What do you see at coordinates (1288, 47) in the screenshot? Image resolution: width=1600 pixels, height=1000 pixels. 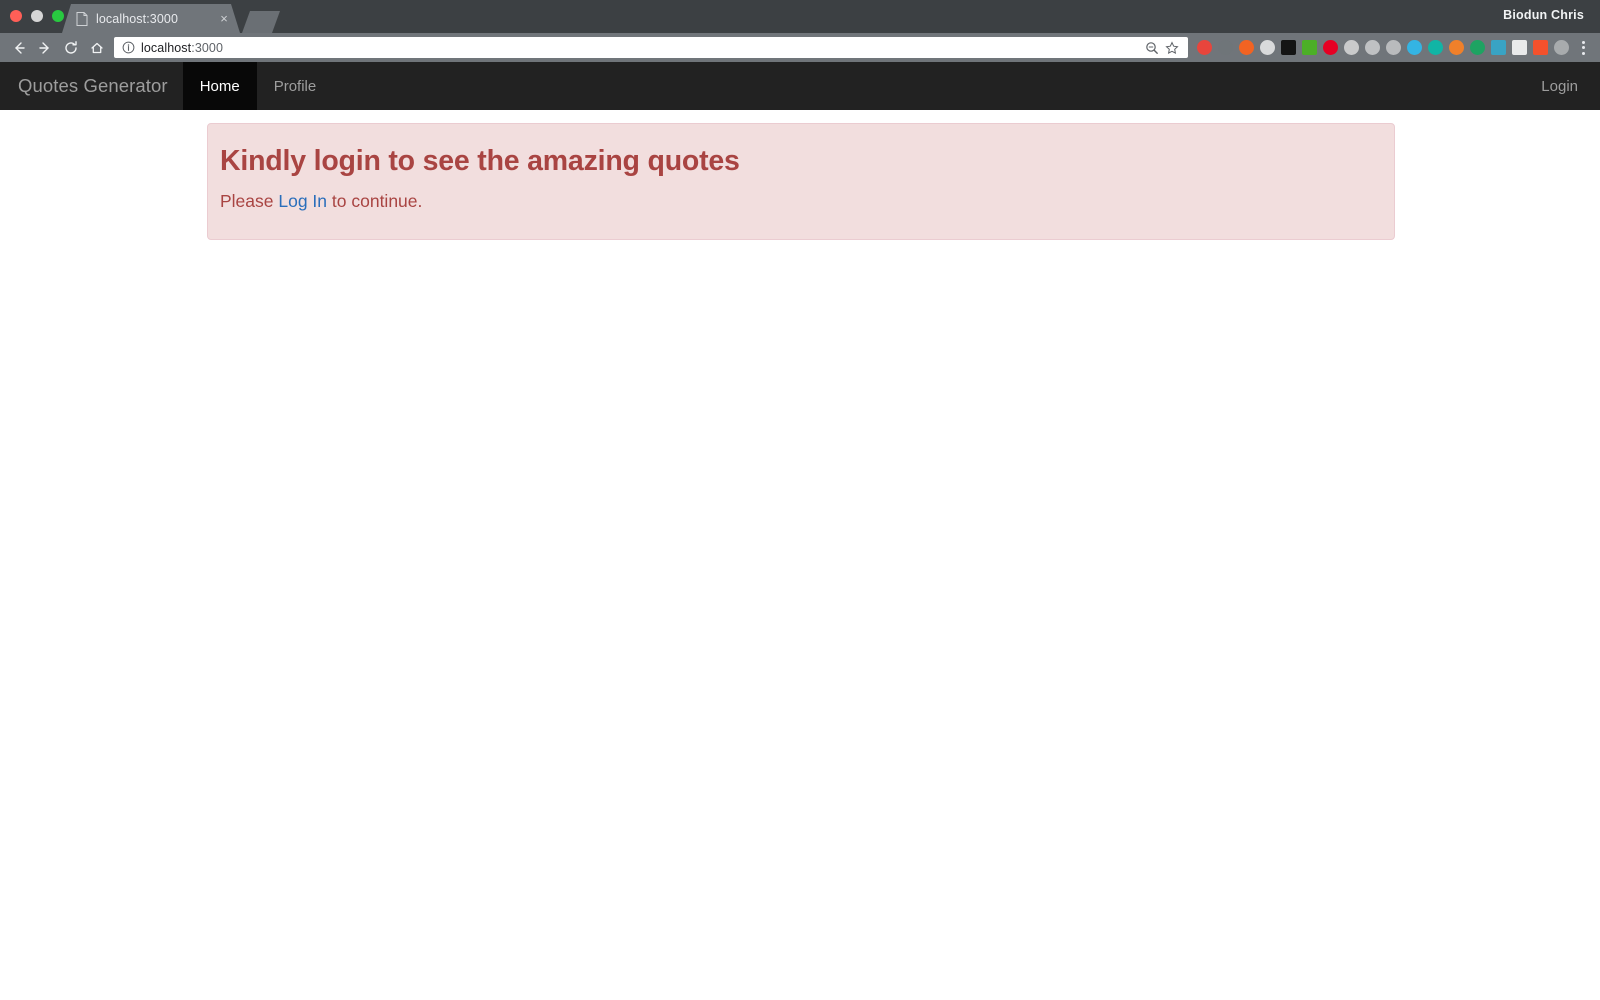 I see `colorzilla-extension` at bounding box center [1288, 47].